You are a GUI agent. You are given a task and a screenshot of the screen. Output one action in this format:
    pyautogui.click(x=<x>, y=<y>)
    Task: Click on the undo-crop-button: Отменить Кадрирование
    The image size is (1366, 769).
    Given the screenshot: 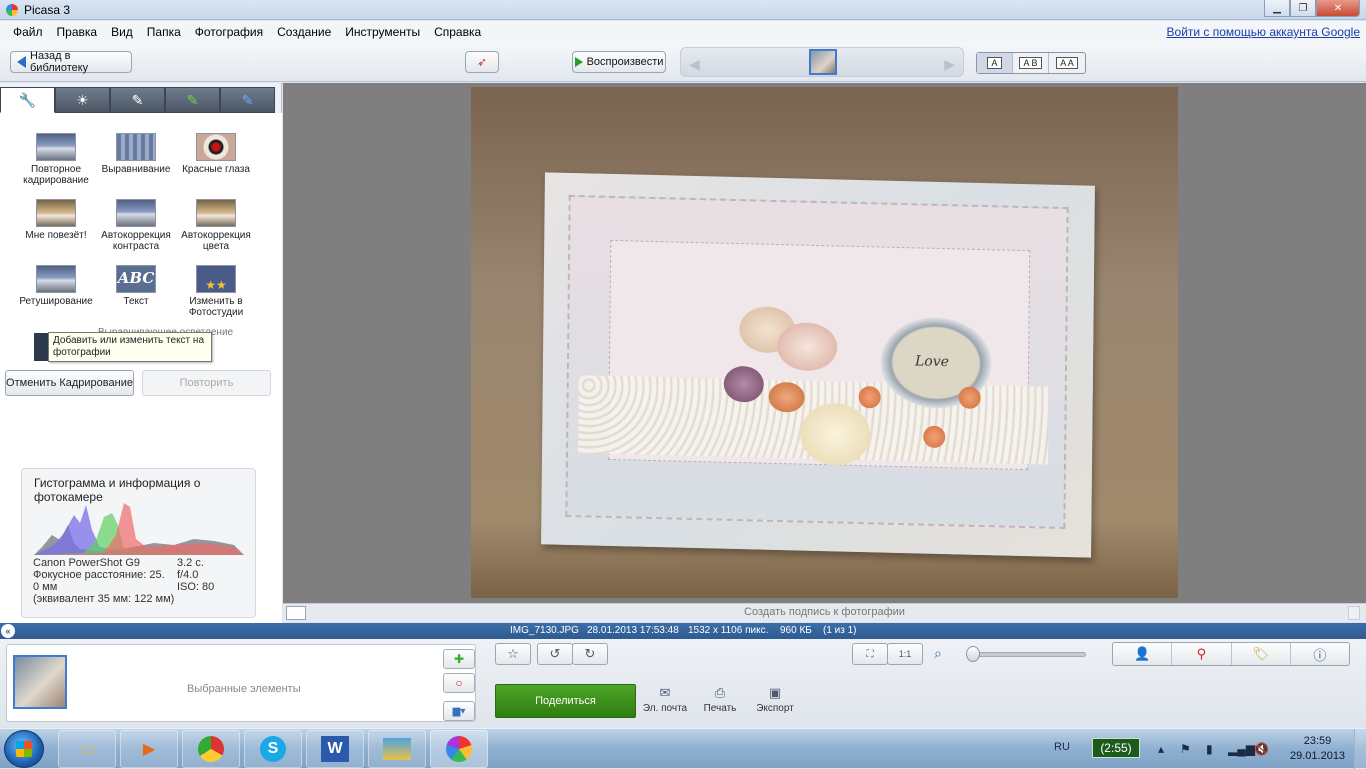 What is the action you would take?
    pyautogui.click(x=69, y=383)
    